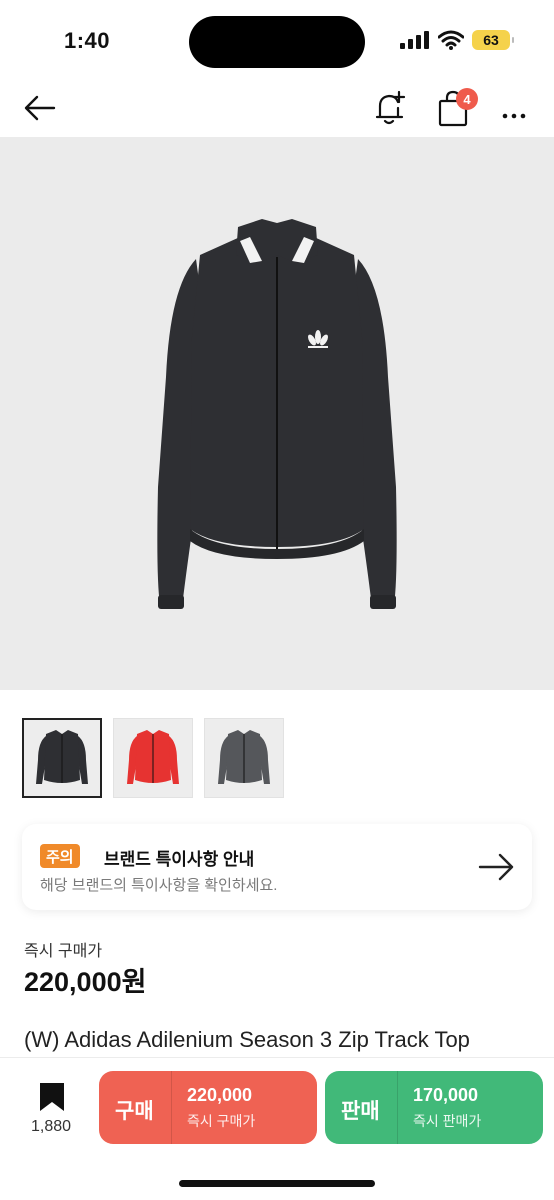 The image size is (554, 1200). Describe the element at coordinates (87, 40) in the screenshot. I see `status-time: 1:40` at that location.